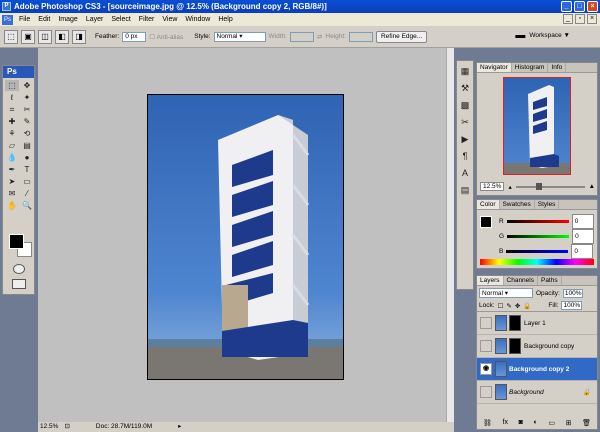  I want to click on eraser-tool-icon: ▱, so click(12, 145).